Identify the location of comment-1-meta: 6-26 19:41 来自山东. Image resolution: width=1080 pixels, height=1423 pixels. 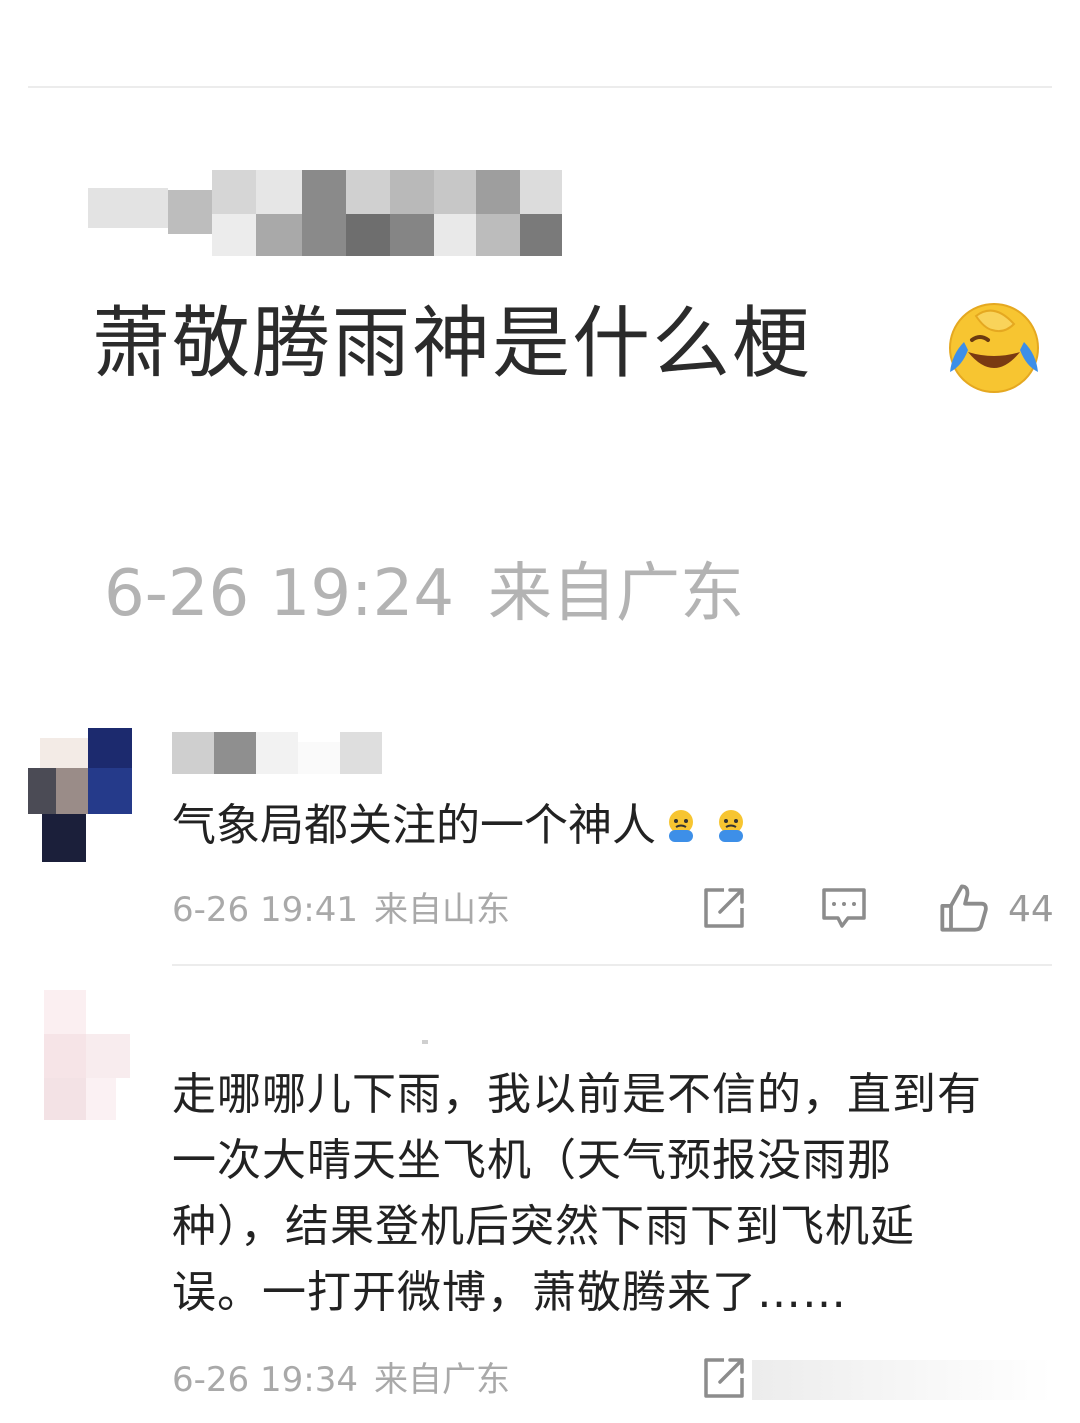
(341, 910).